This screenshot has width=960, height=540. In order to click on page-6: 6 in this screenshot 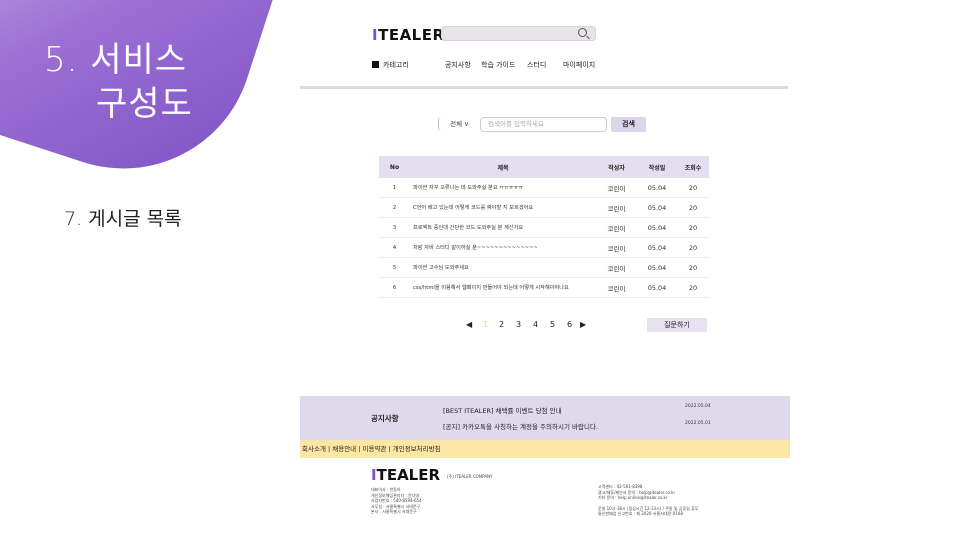, I will do `click(569, 324)`.